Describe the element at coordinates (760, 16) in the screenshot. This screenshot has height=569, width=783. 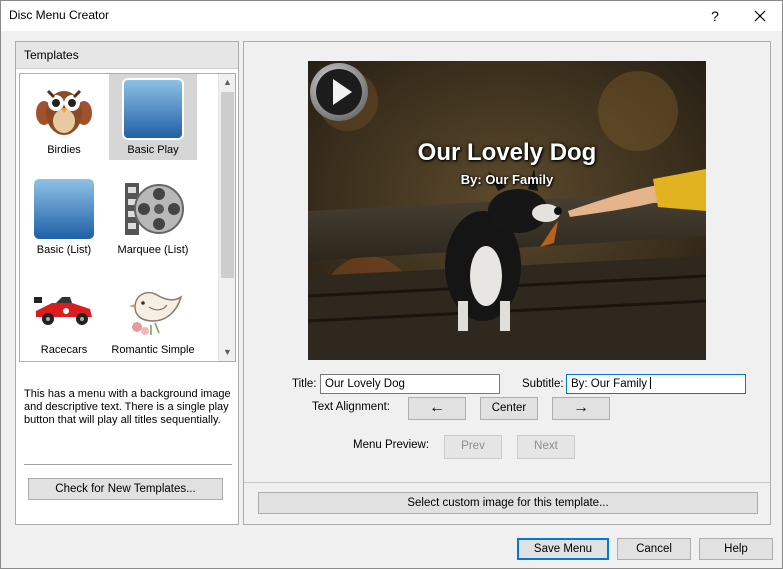
I see `close-icon` at that location.